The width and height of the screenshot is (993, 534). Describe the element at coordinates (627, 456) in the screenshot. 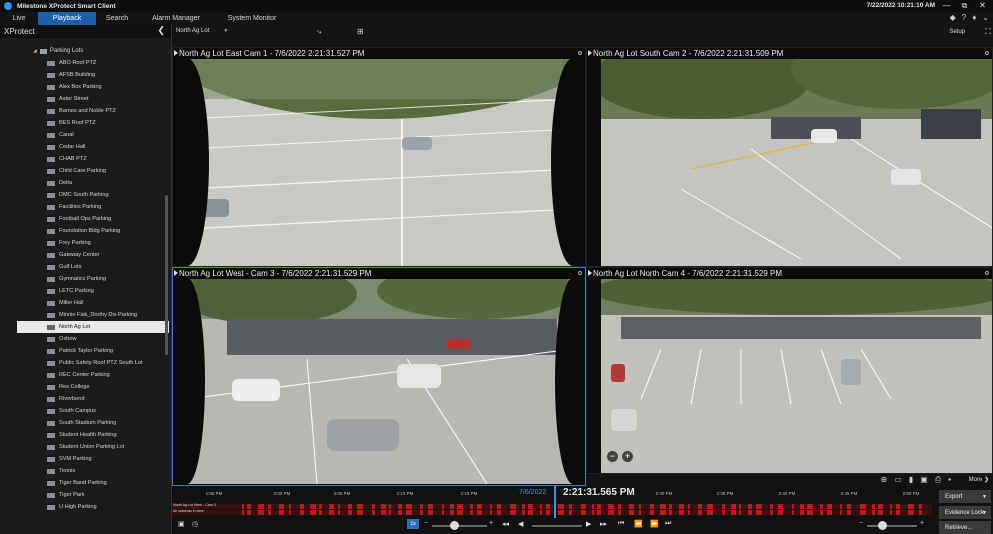

I see `zoom-in-button: +` at that location.